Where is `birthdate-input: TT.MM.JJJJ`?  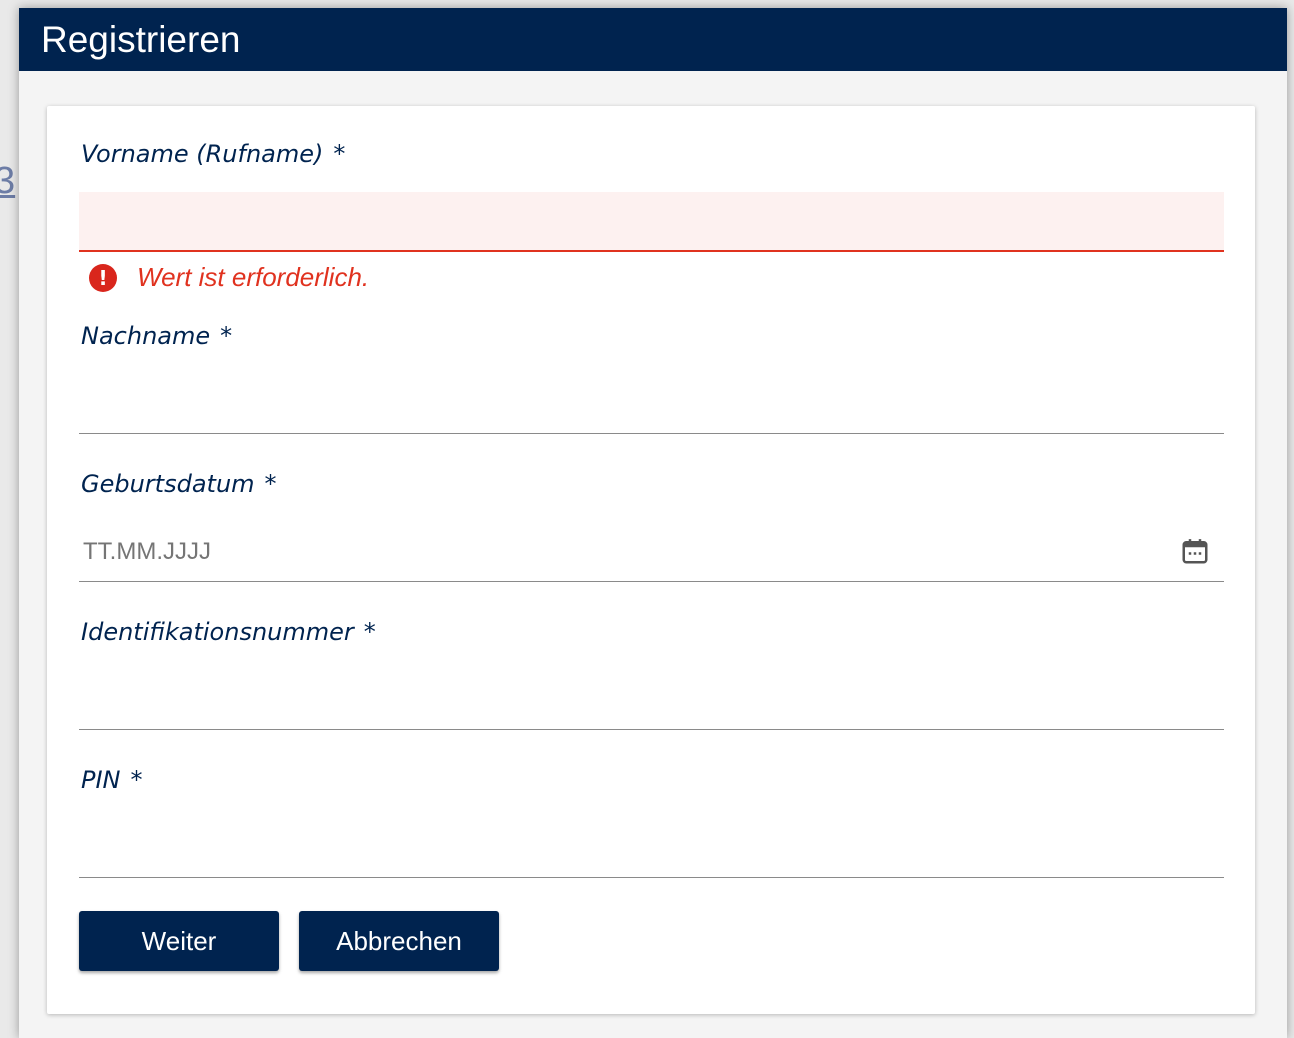
birthdate-input: TT.MM.JJJJ is located at coordinates (651, 552).